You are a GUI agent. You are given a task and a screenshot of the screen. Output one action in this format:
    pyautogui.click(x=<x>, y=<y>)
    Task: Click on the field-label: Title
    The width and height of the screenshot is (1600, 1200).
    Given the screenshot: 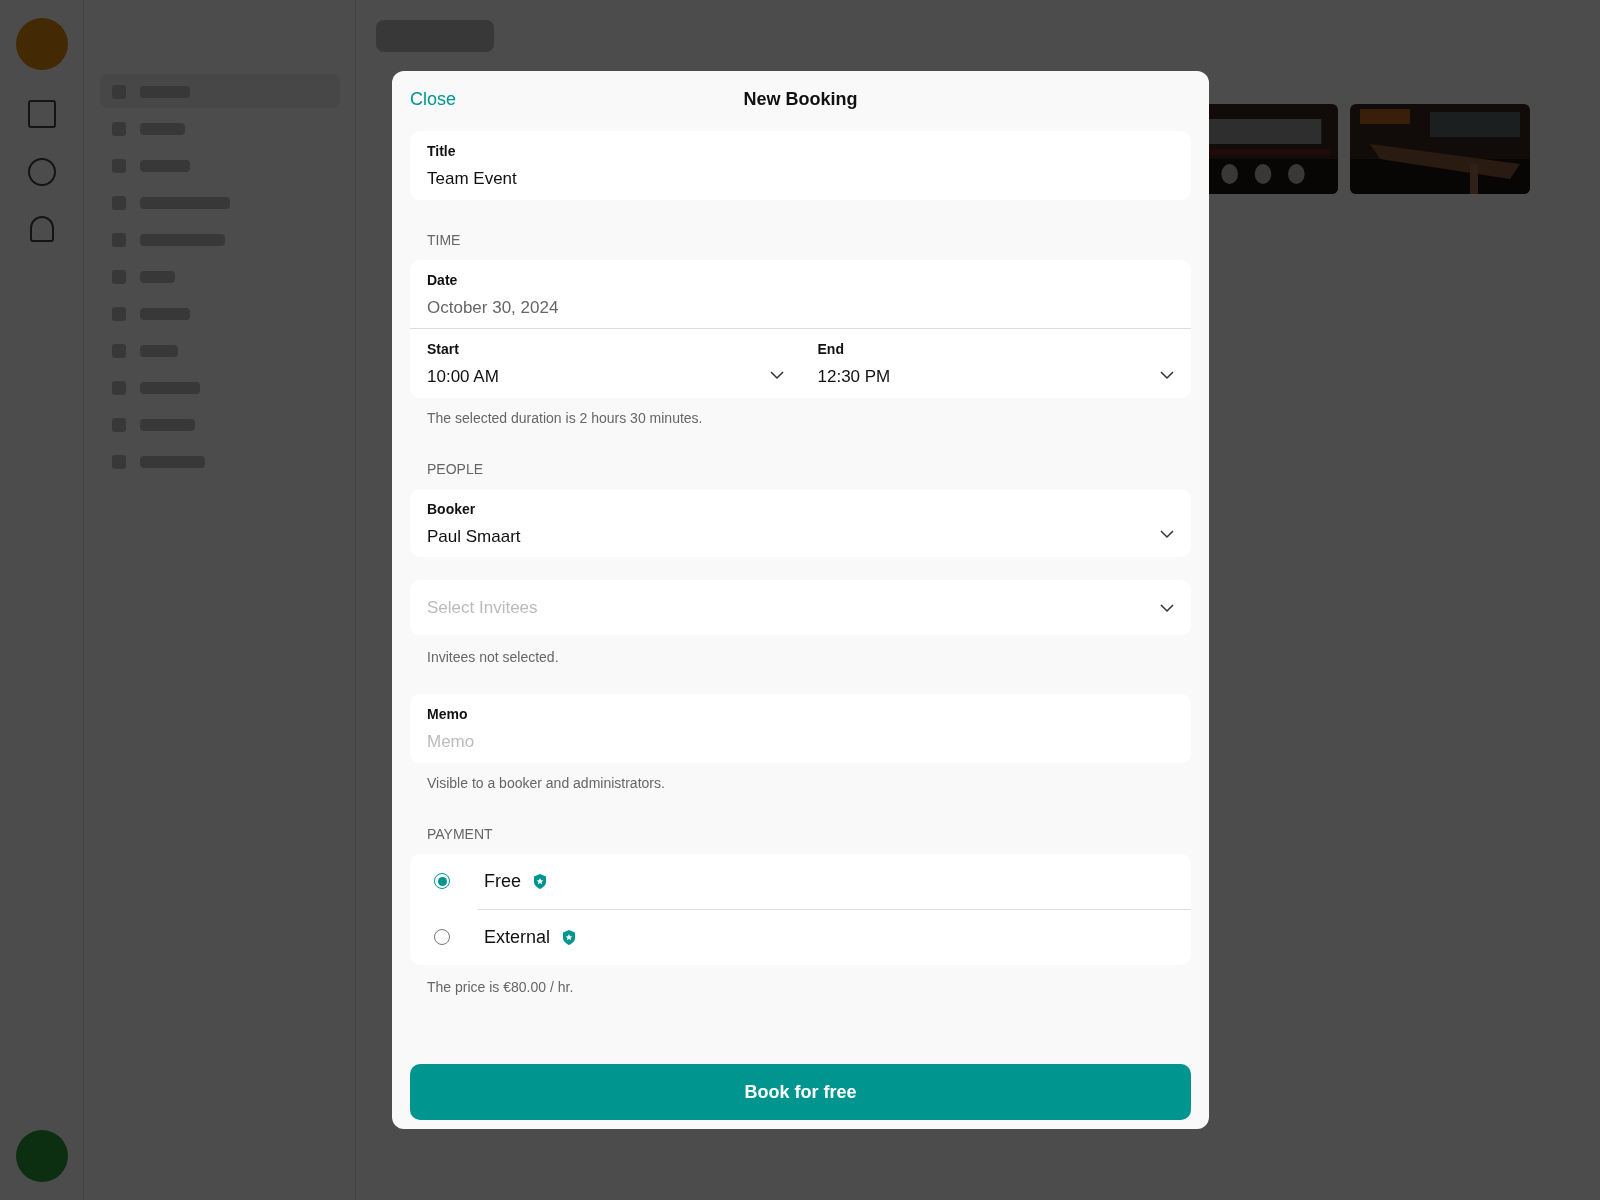 What is the action you would take?
    pyautogui.click(x=442, y=151)
    